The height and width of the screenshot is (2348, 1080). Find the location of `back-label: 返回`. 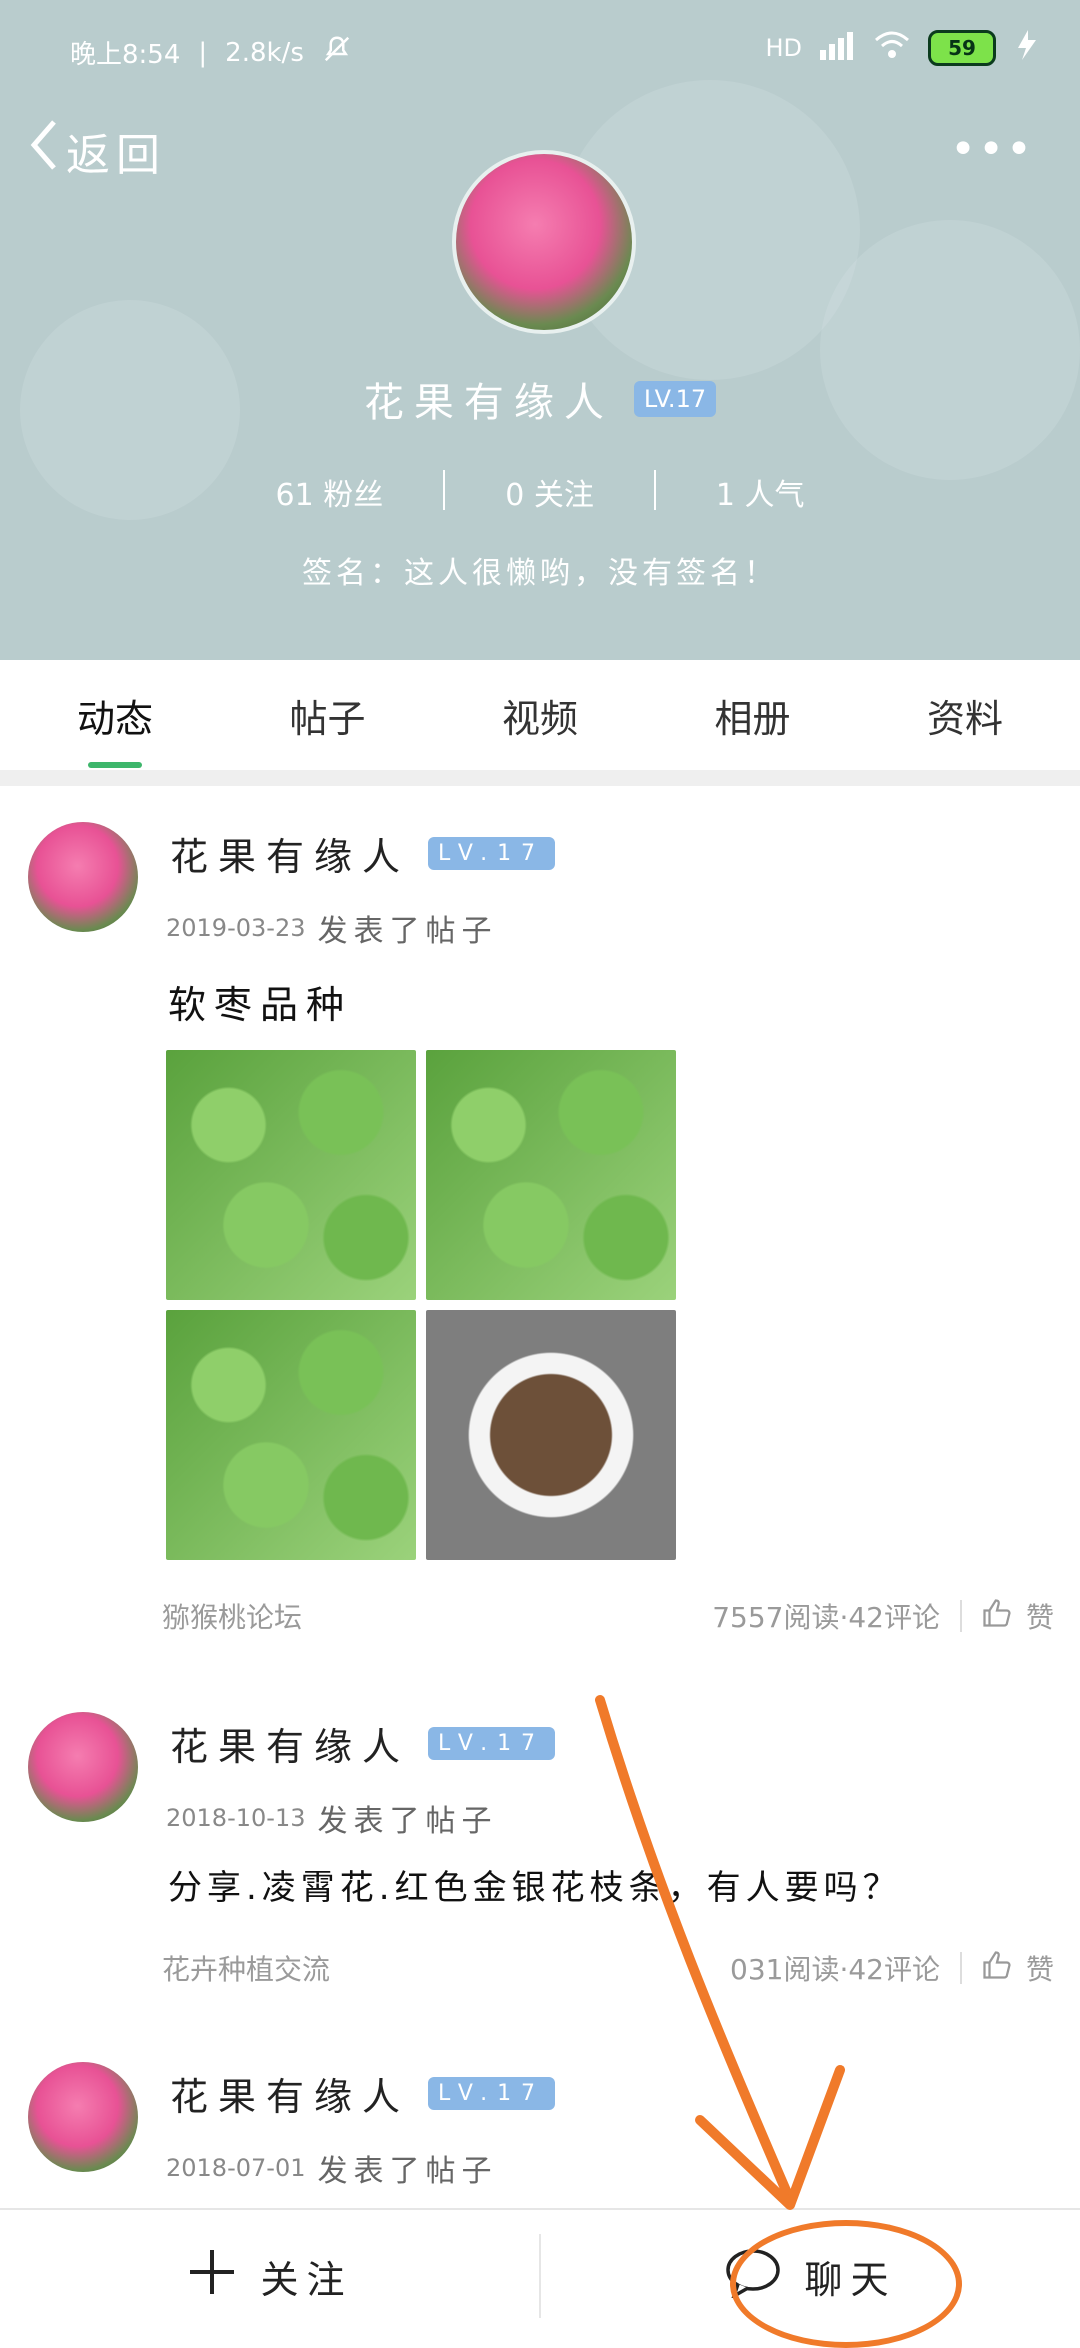

back-label: 返回 is located at coordinates (116, 155).